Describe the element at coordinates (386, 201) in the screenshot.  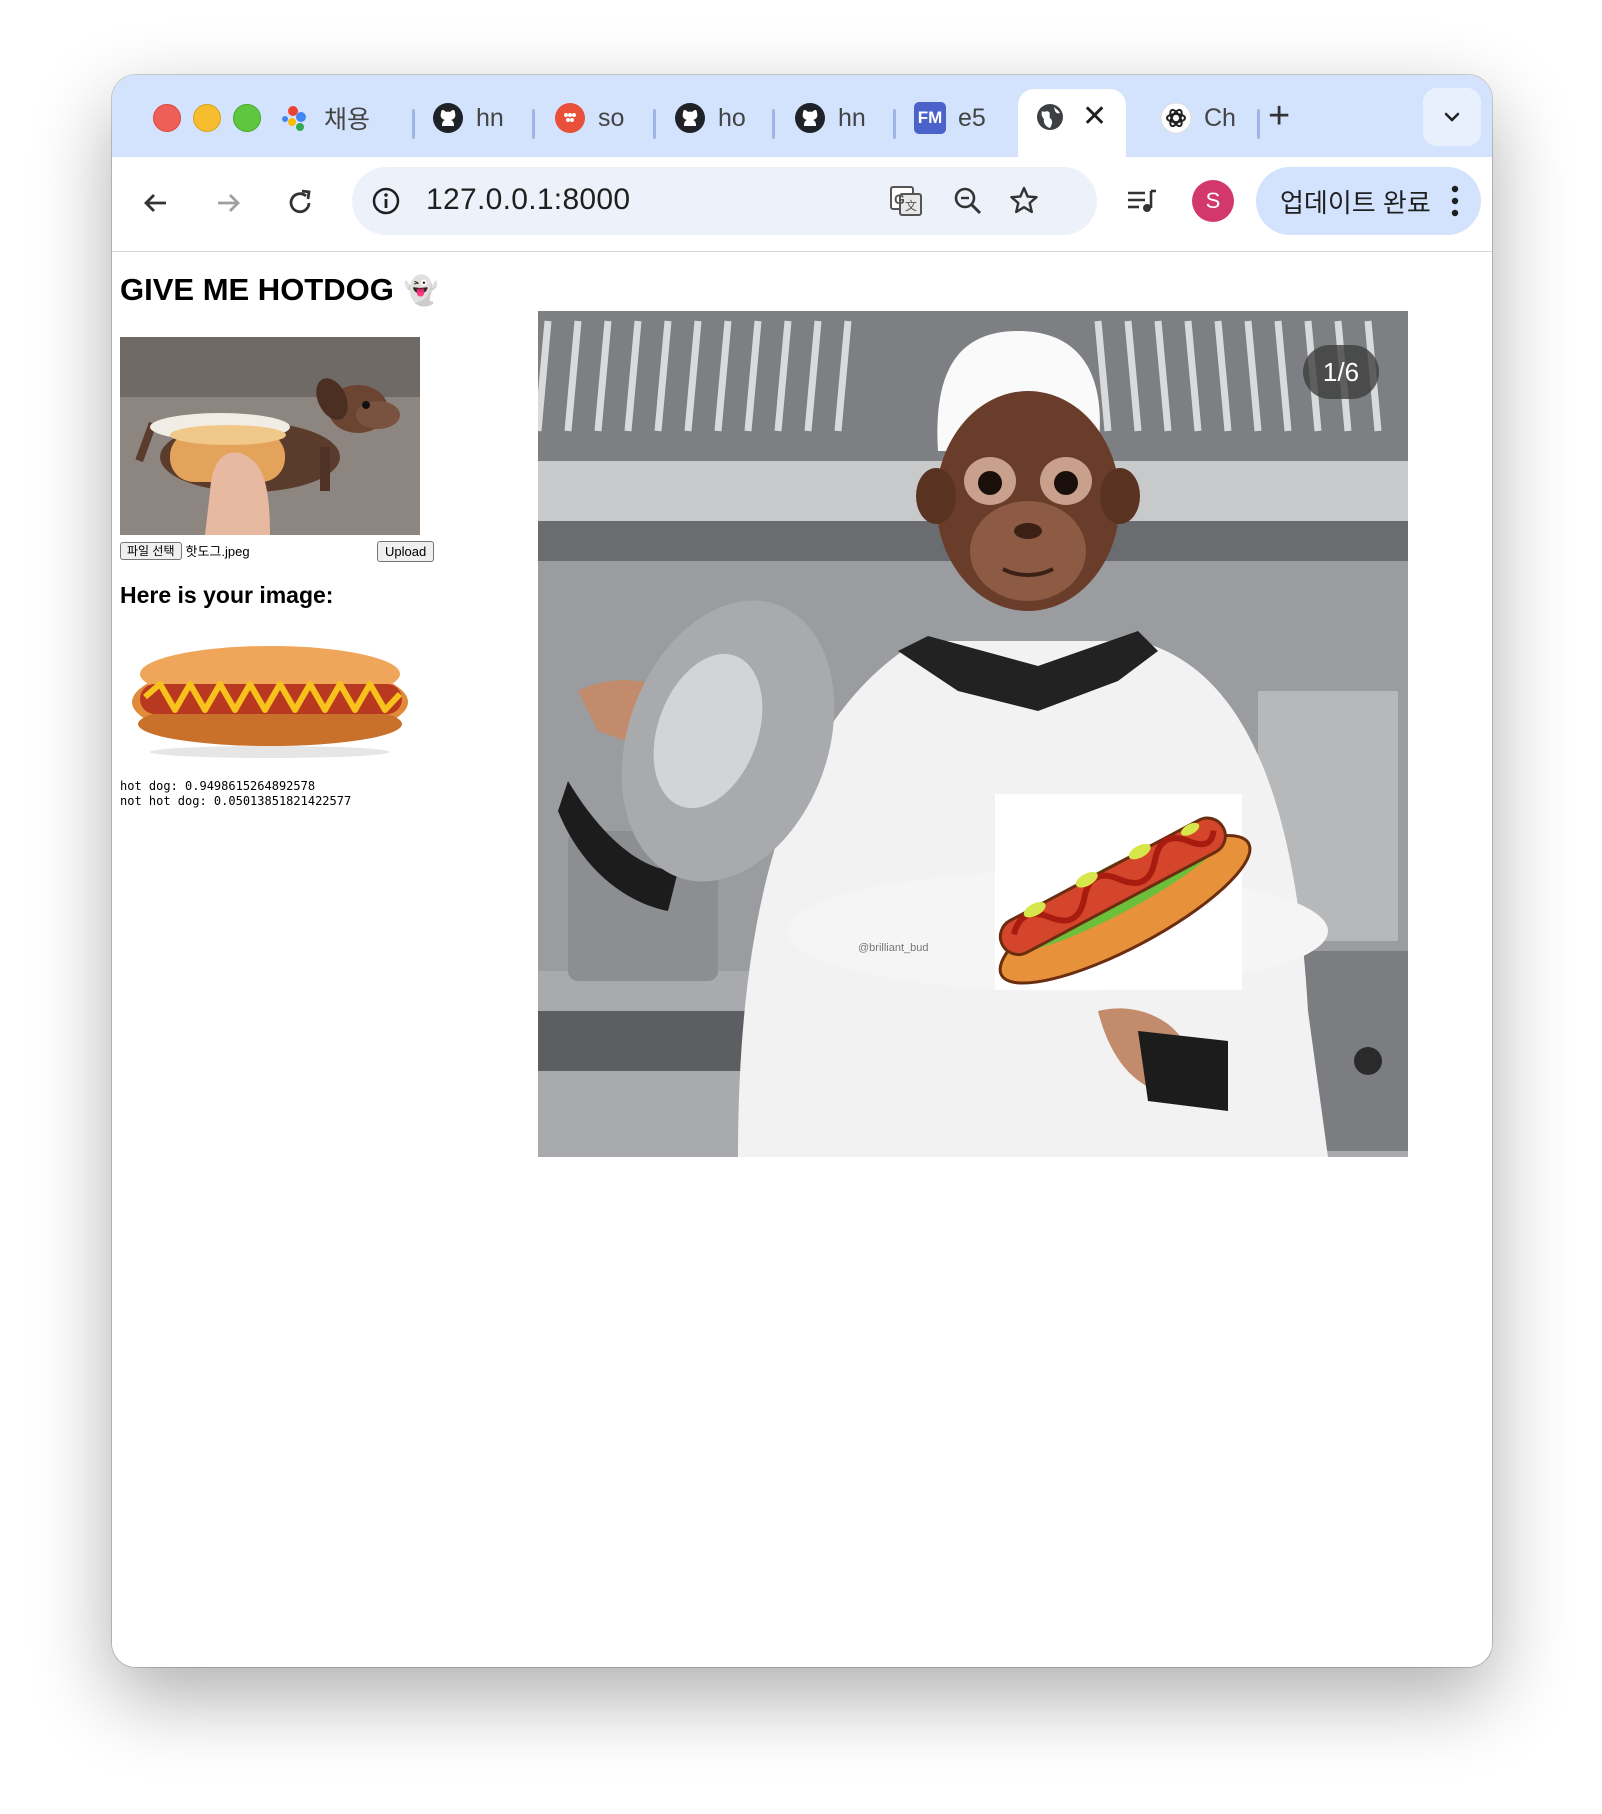
I see `site-info-icon` at that location.